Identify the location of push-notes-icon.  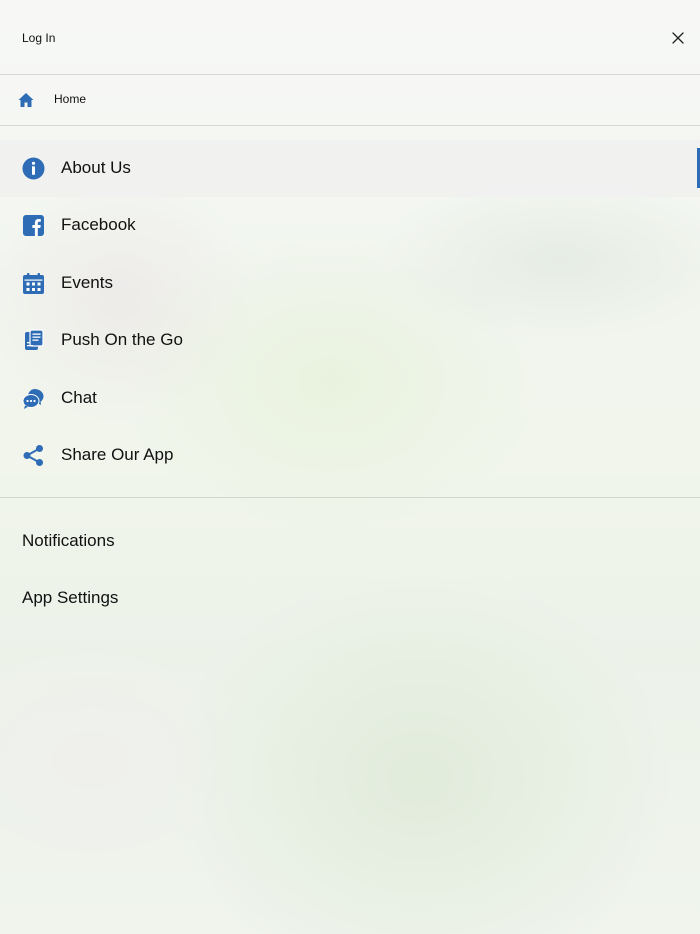
(33, 340).